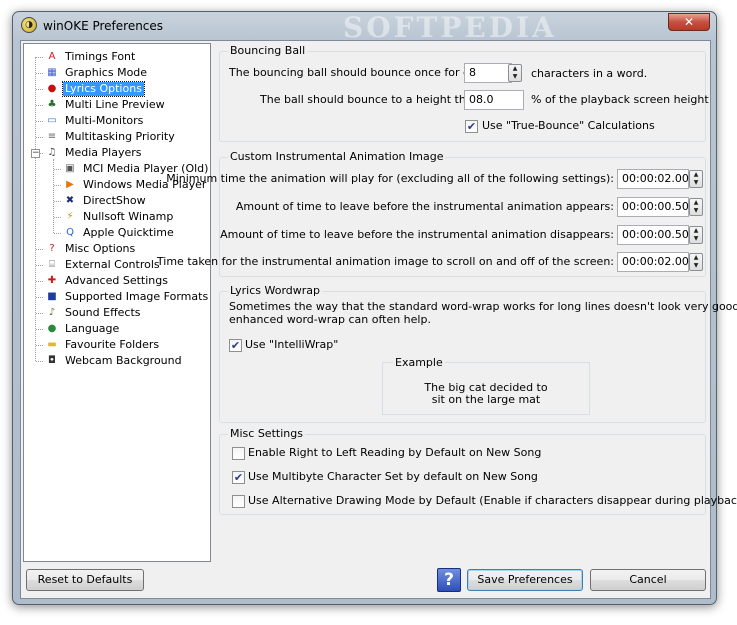  What do you see at coordinates (114, 200) in the screenshot?
I see `tree-item-label: DirectShow` at bounding box center [114, 200].